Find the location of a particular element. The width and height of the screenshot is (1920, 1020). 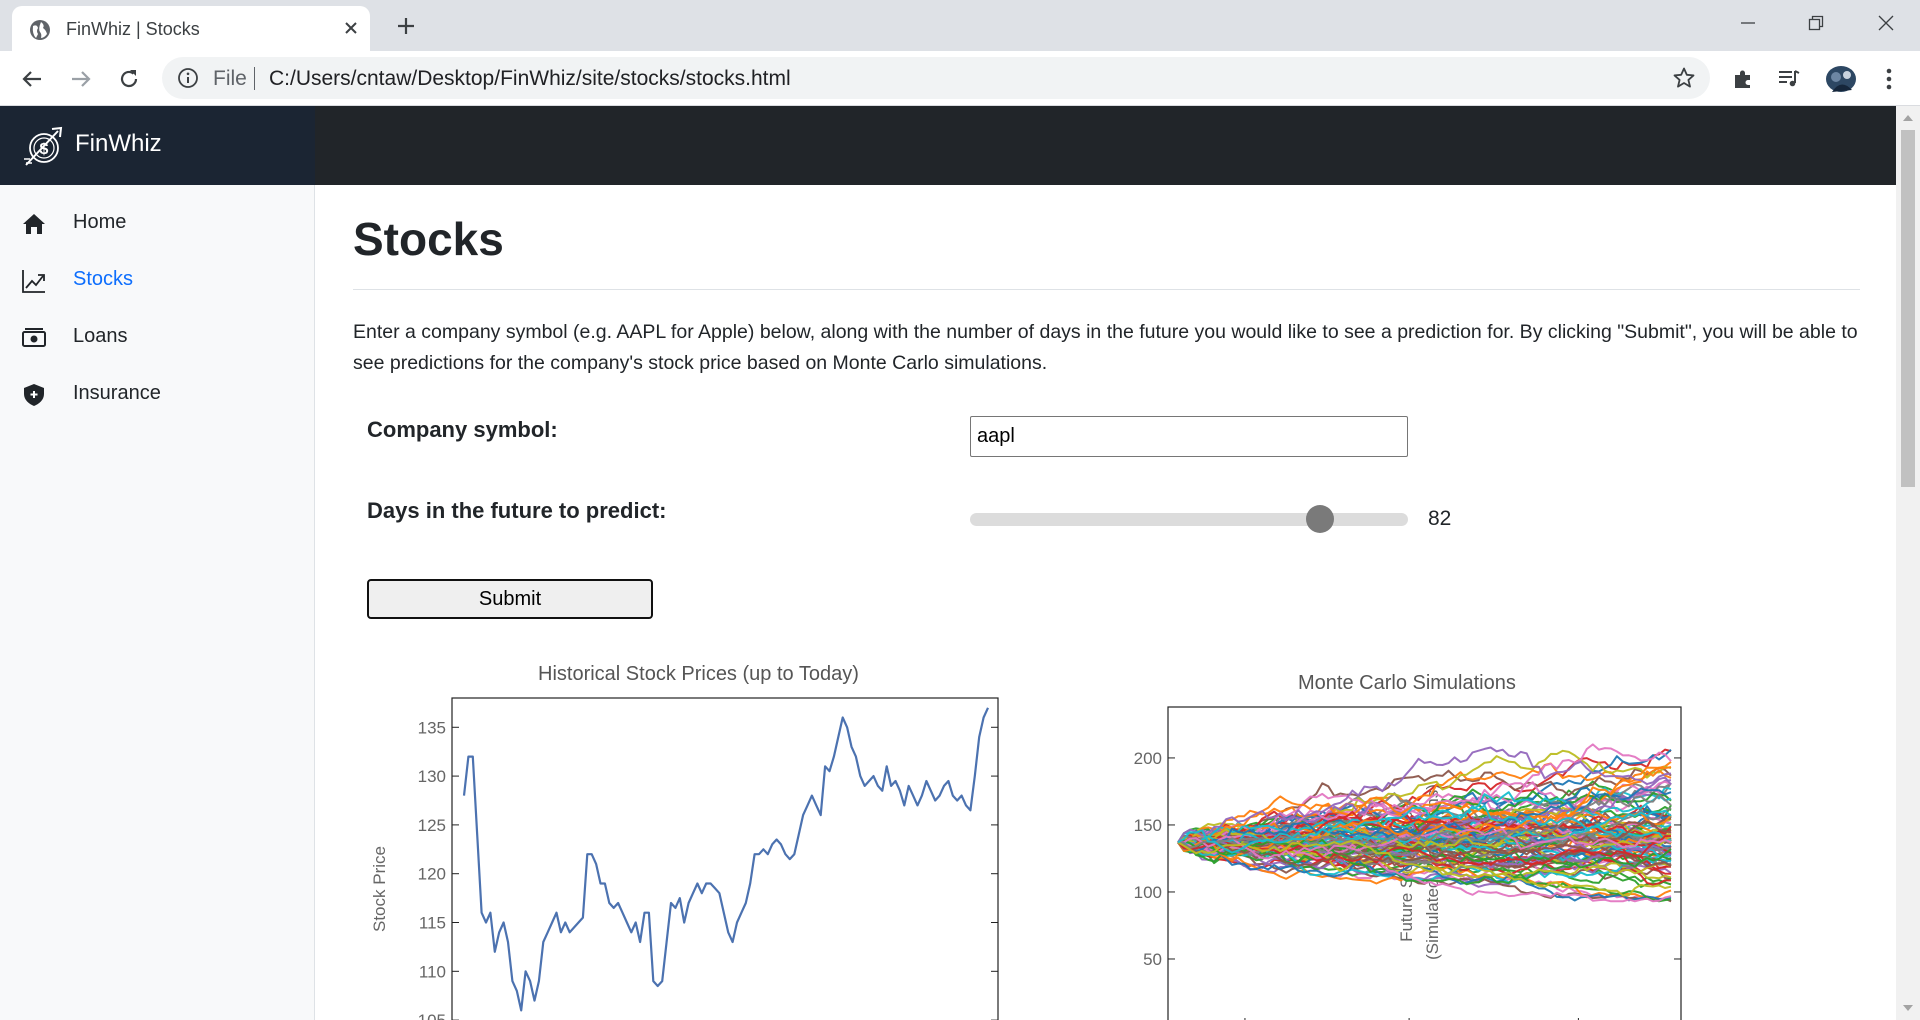

tab-title: FinWhiz | Stocks is located at coordinates (133, 29).